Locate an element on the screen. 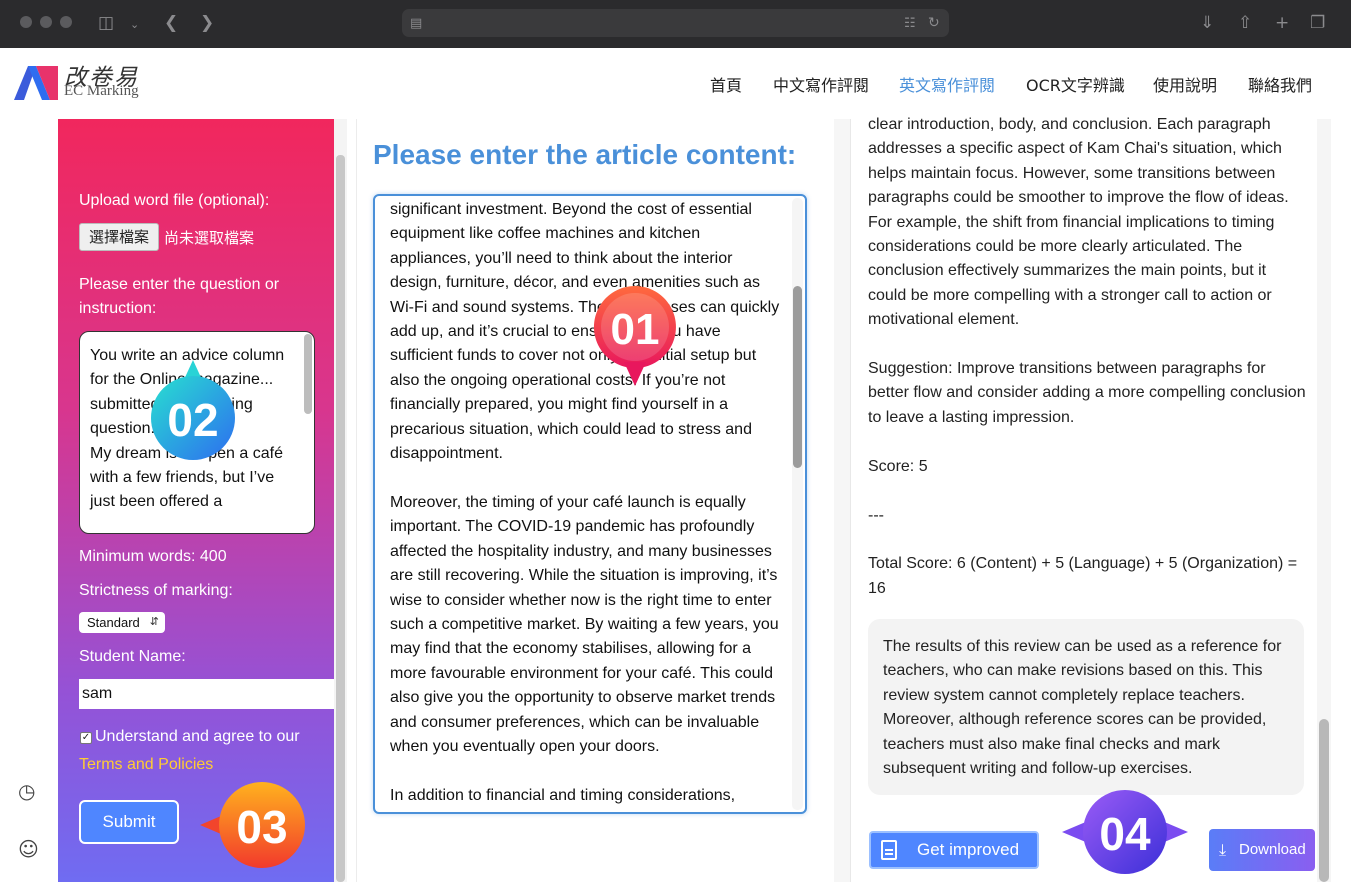  chevron-down-icon: ⌄ is located at coordinates (134, 25).